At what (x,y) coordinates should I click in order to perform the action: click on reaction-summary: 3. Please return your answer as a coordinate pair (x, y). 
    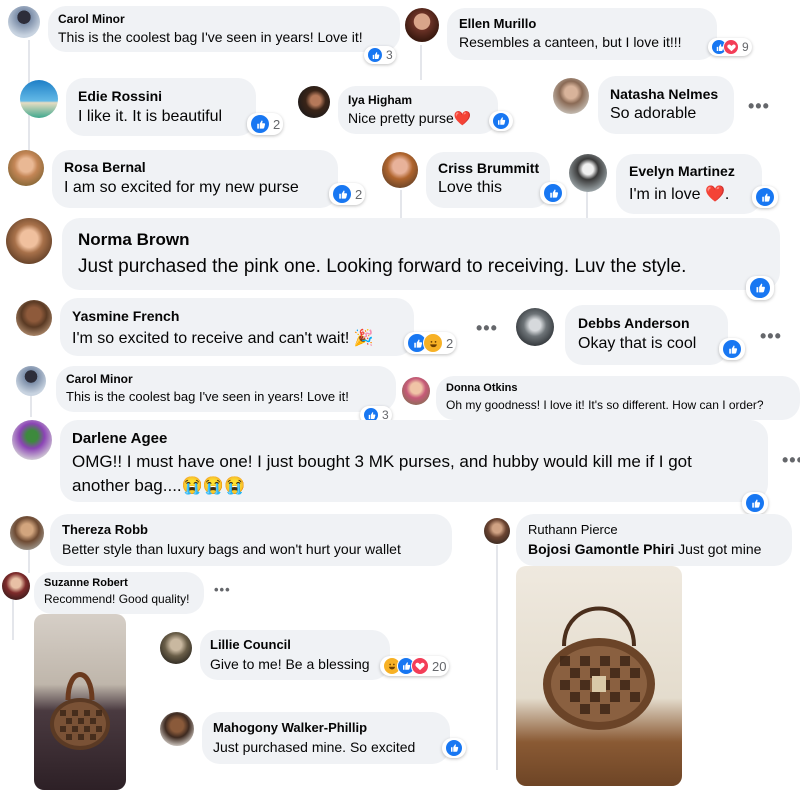
    Looking at the image, I should click on (380, 55).